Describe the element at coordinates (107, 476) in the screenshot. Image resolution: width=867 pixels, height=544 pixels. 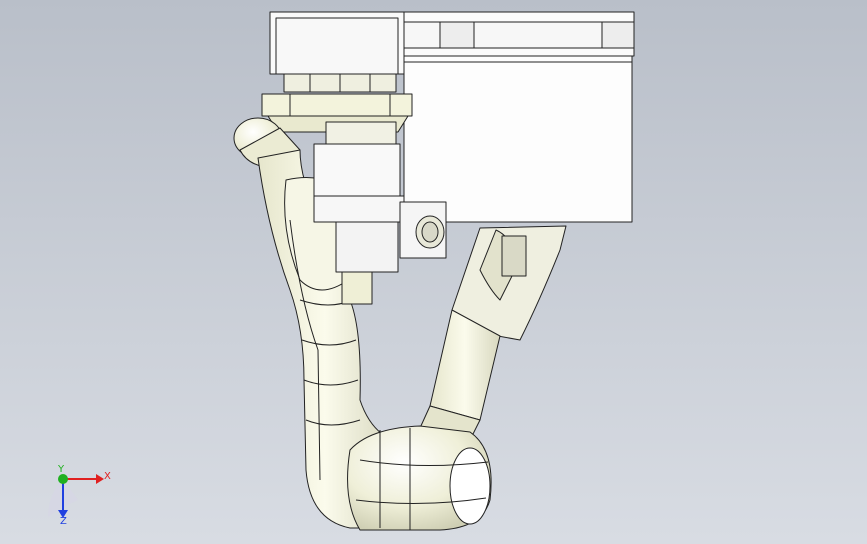
I see `x-axis-label: X` at that location.